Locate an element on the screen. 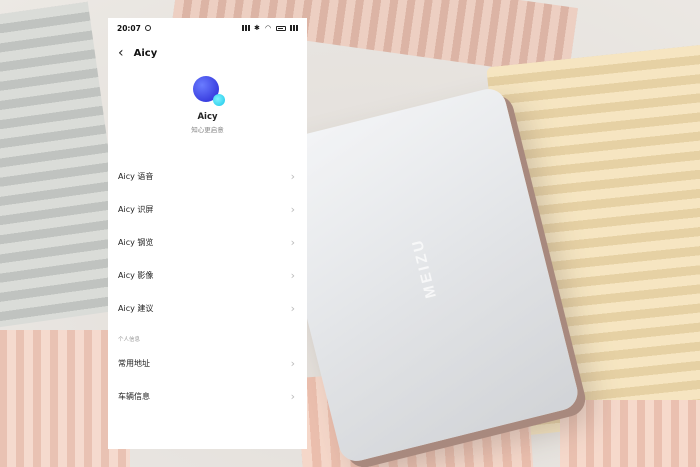 This screenshot has height=467, width=700. cellular-icon is located at coordinates (294, 28).